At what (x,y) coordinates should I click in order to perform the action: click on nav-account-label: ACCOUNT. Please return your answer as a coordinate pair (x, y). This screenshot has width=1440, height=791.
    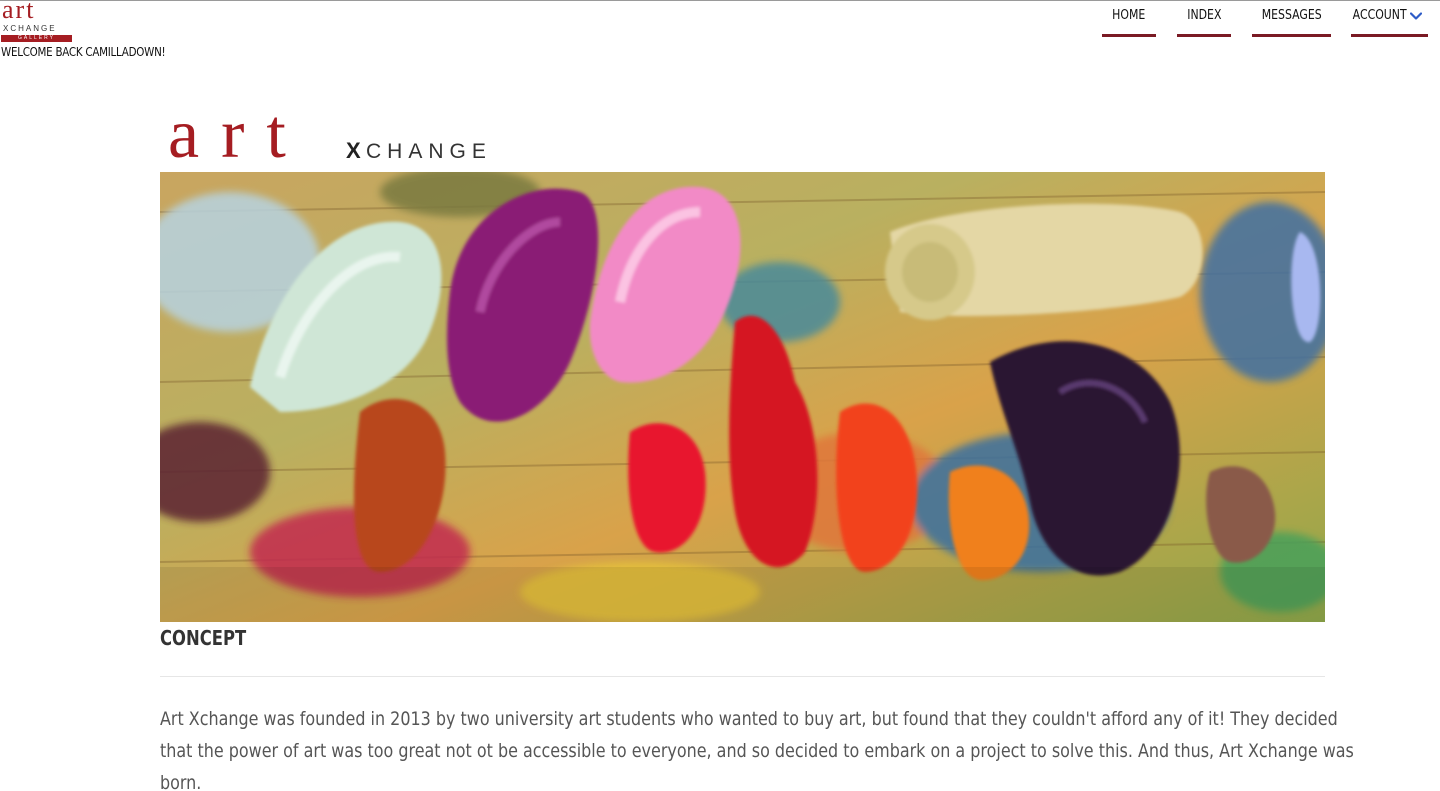
    Looking at the image, I should click on (1379, 15).